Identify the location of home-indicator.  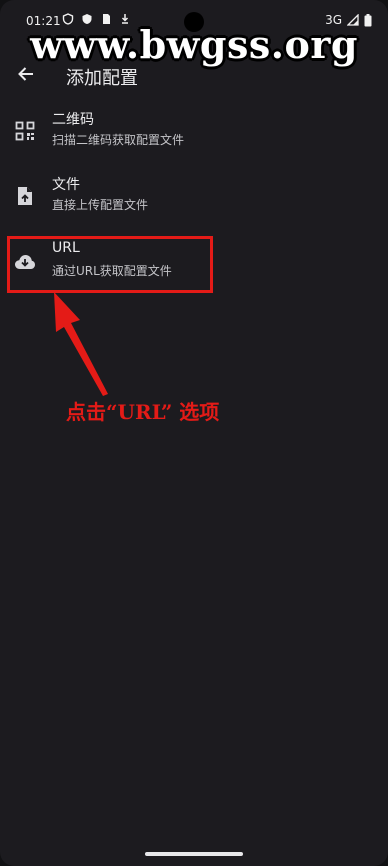
(194, 854).